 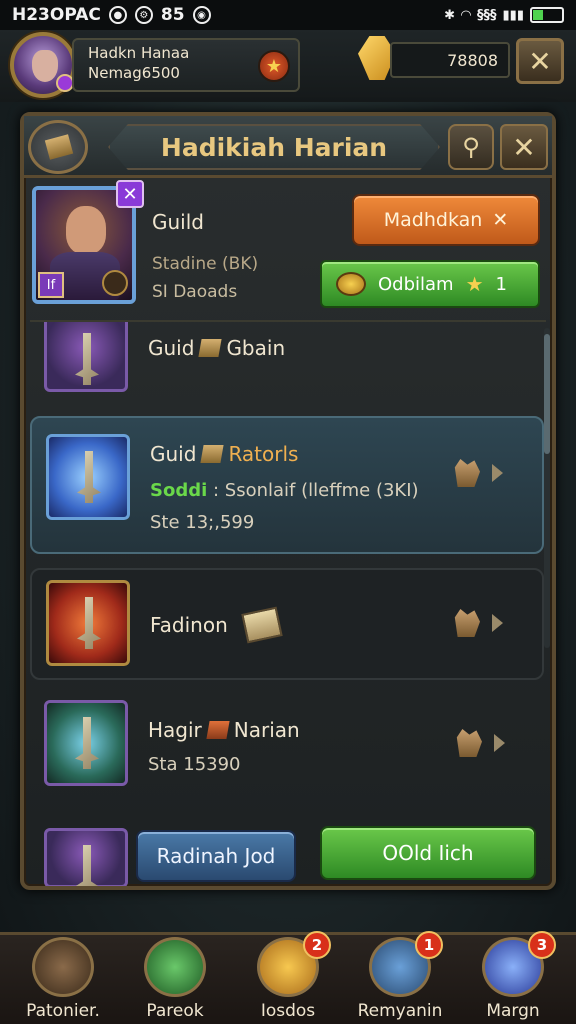 I want to click on scroll-icon, so click(x=63, y=967).